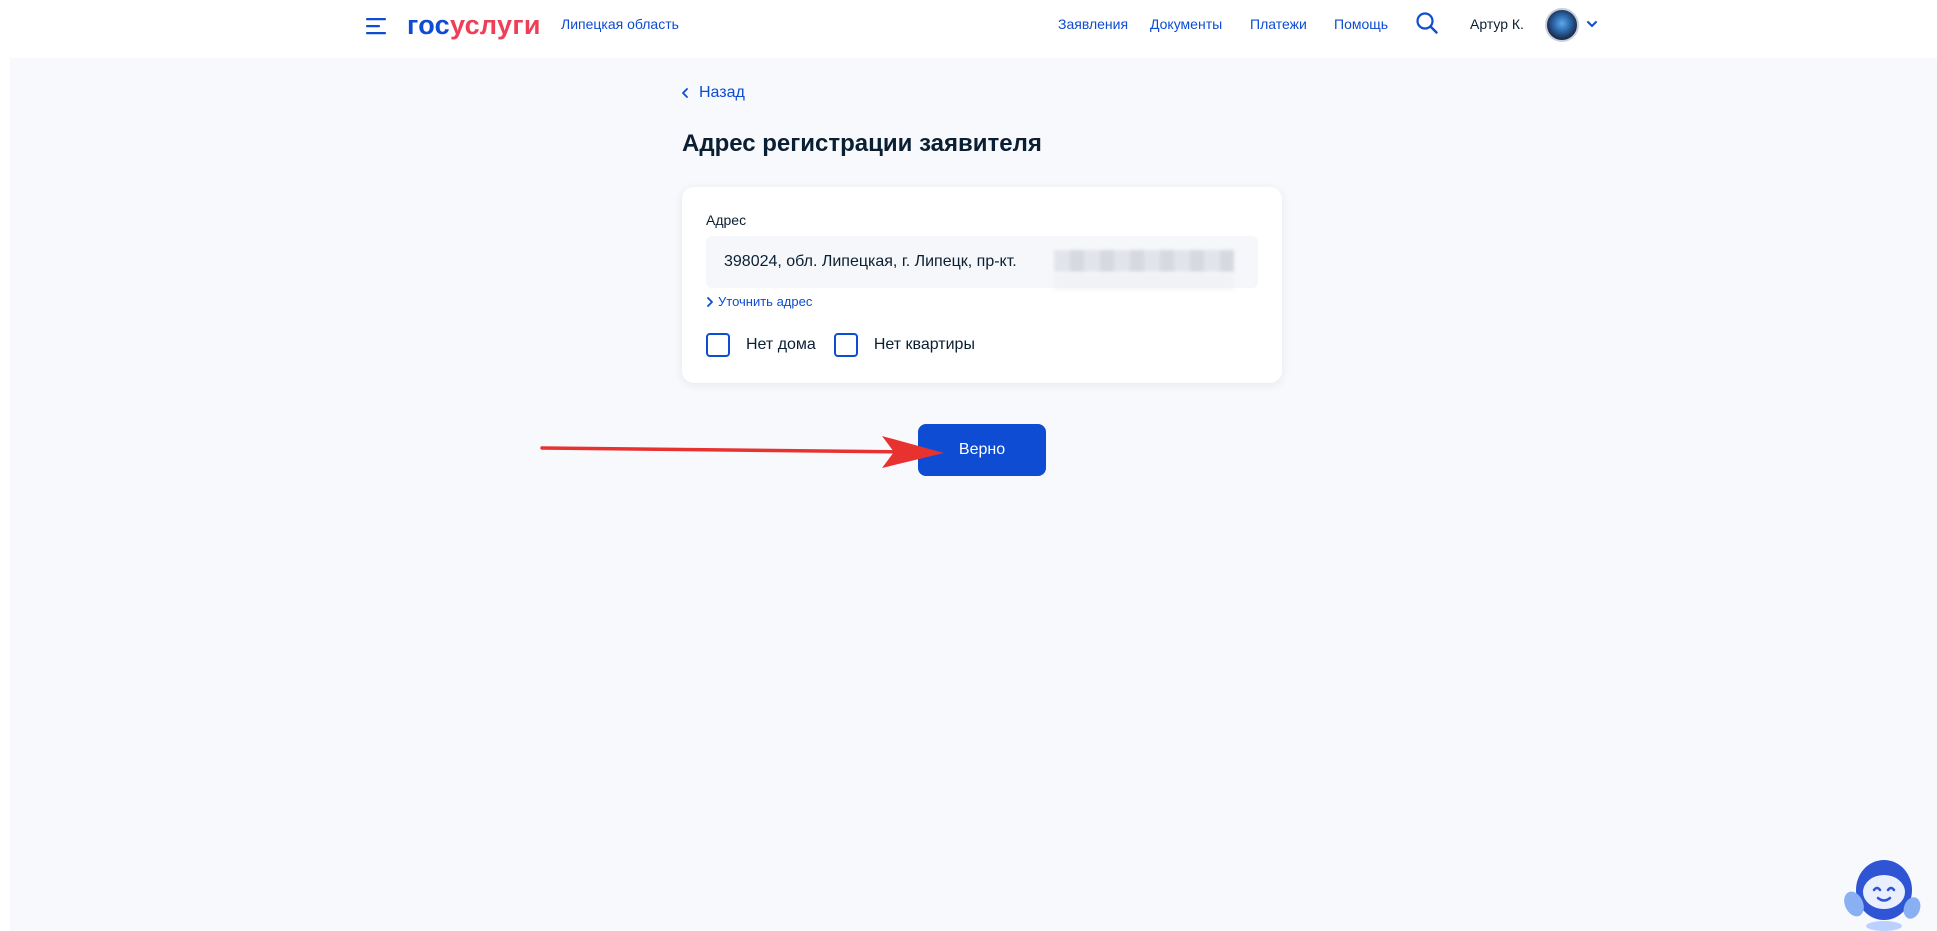 Image resolution: width=1937 pixels, height=931 pixels. Describe the element at coordinates (710, 301) in the screenshot. I see `chevron-right-icon` at that location.